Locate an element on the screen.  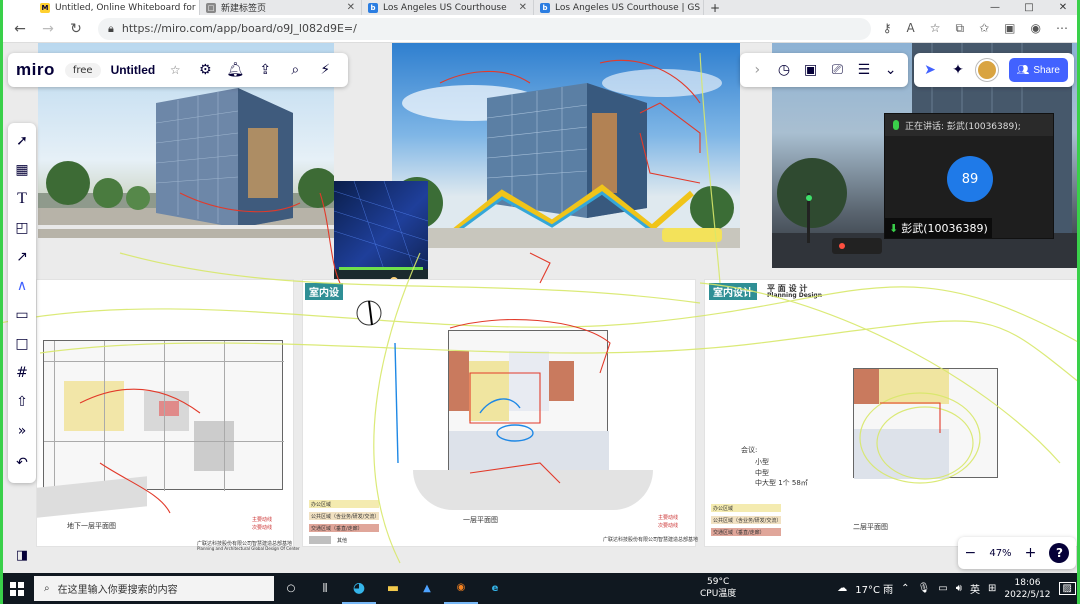
page-favicon-icon: □ is located at coordinates (211, 7).